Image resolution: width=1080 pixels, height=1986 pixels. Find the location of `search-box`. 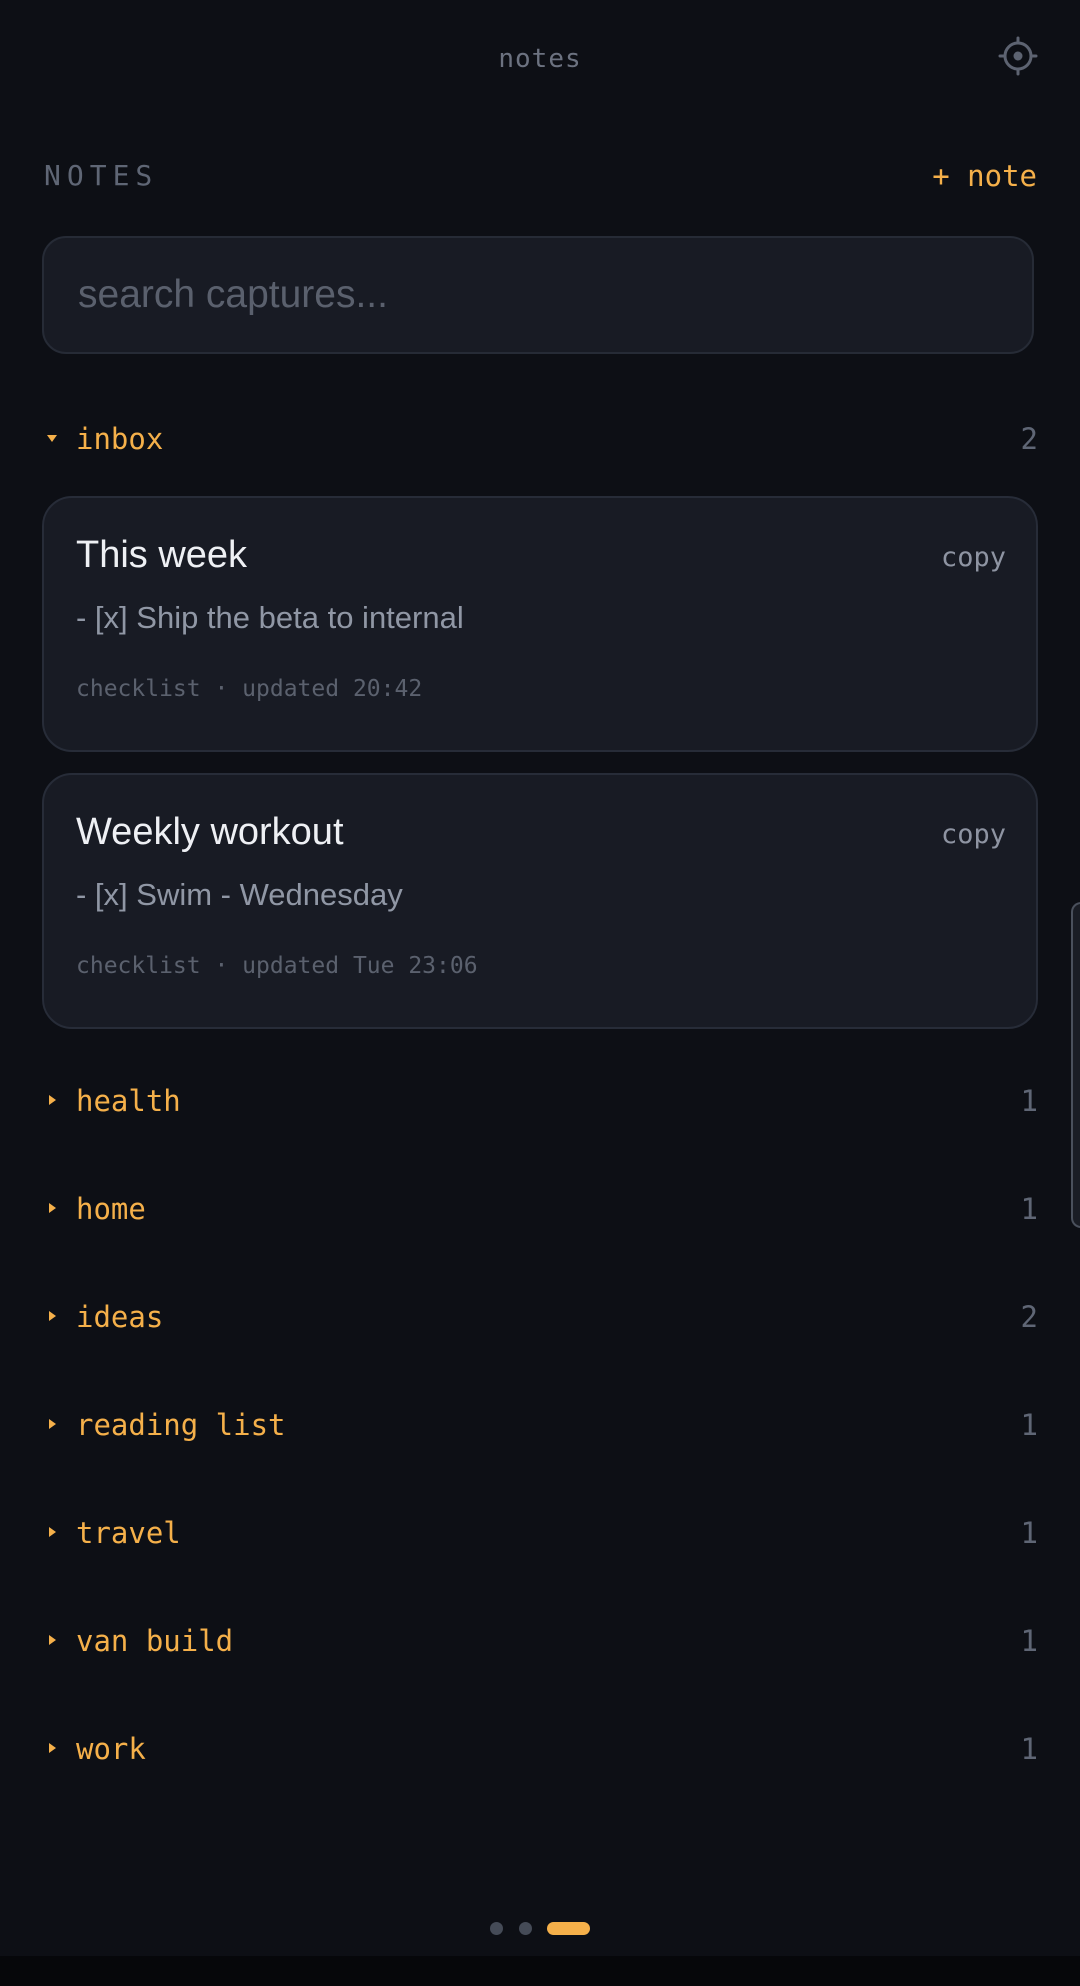

search-box is located at coordinates (538, 295).